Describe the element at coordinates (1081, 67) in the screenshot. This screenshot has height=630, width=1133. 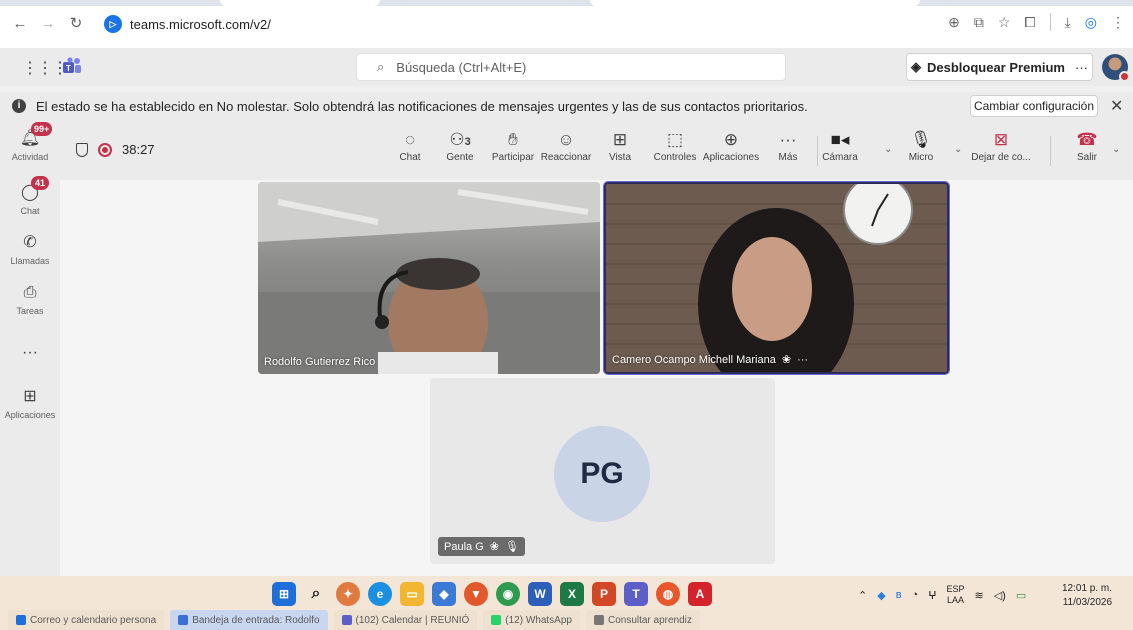
I see `more-options-icon: ···` at that location.